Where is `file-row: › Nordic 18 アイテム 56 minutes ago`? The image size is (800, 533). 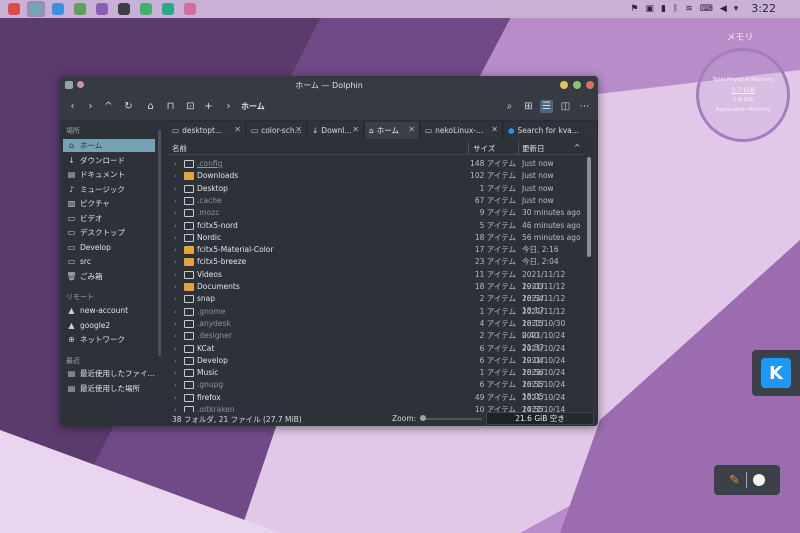 file-row: › Nordic 18 アイテム 56 minutes ago is located at coordinates (376, 238).